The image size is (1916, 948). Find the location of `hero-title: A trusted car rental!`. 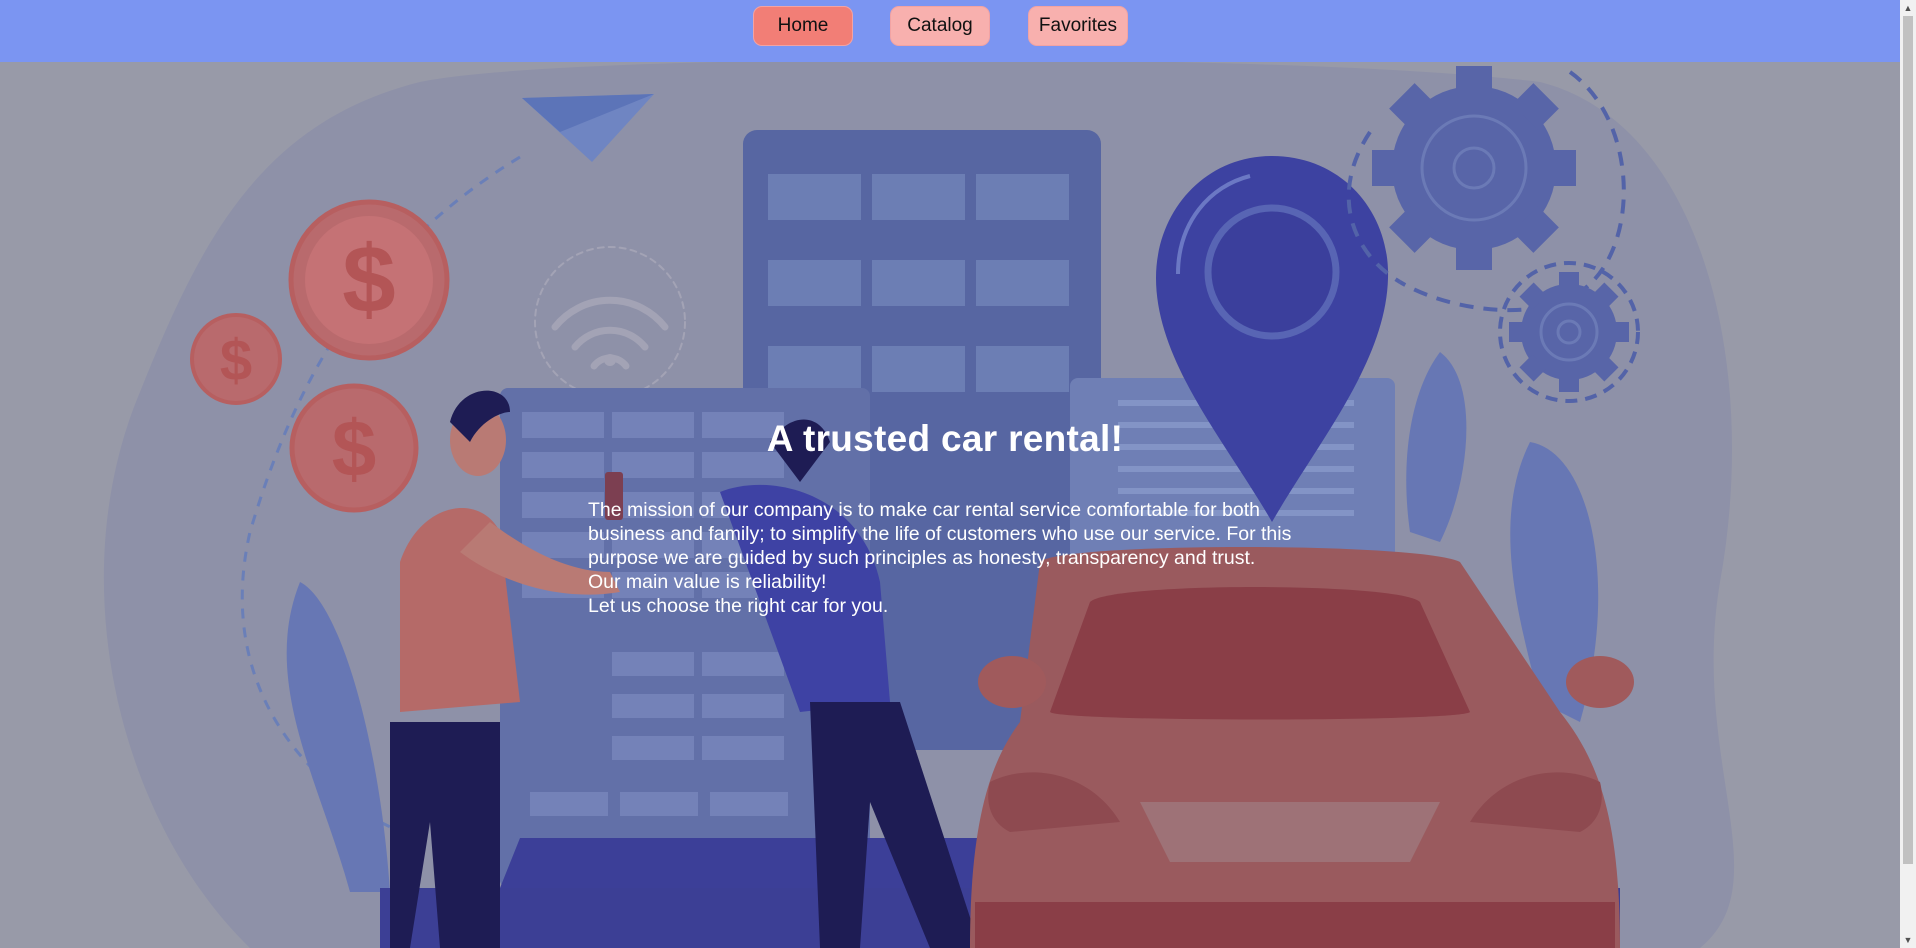

hero-title: A trusted car rental! is located at coordinates (945, 438).